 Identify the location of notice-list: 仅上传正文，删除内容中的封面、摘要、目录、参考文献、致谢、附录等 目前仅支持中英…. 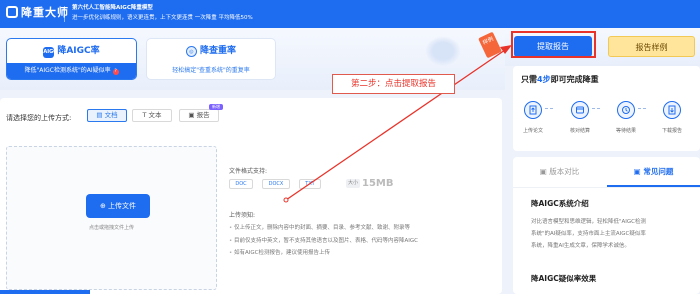
(364, 241).